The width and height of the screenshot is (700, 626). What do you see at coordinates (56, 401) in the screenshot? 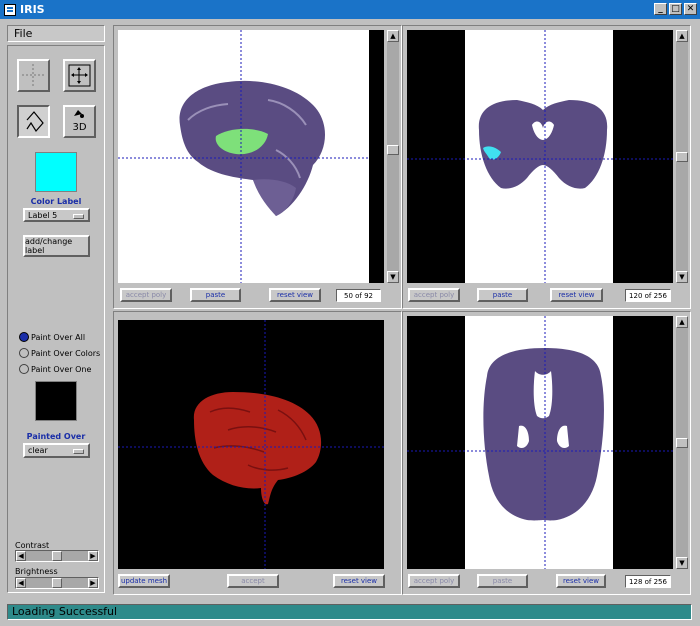
I see `painted-over-swatch` at bounding box center [56, 401].